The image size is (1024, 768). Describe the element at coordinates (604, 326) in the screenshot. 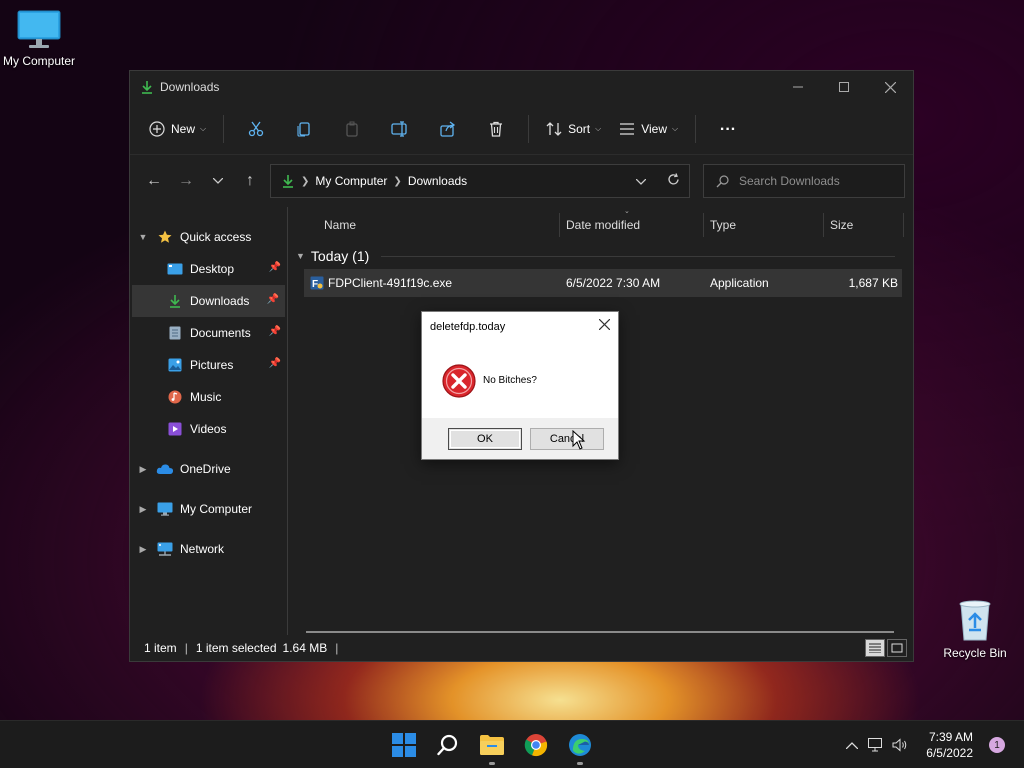

I see `dialog-close-button` at that location.